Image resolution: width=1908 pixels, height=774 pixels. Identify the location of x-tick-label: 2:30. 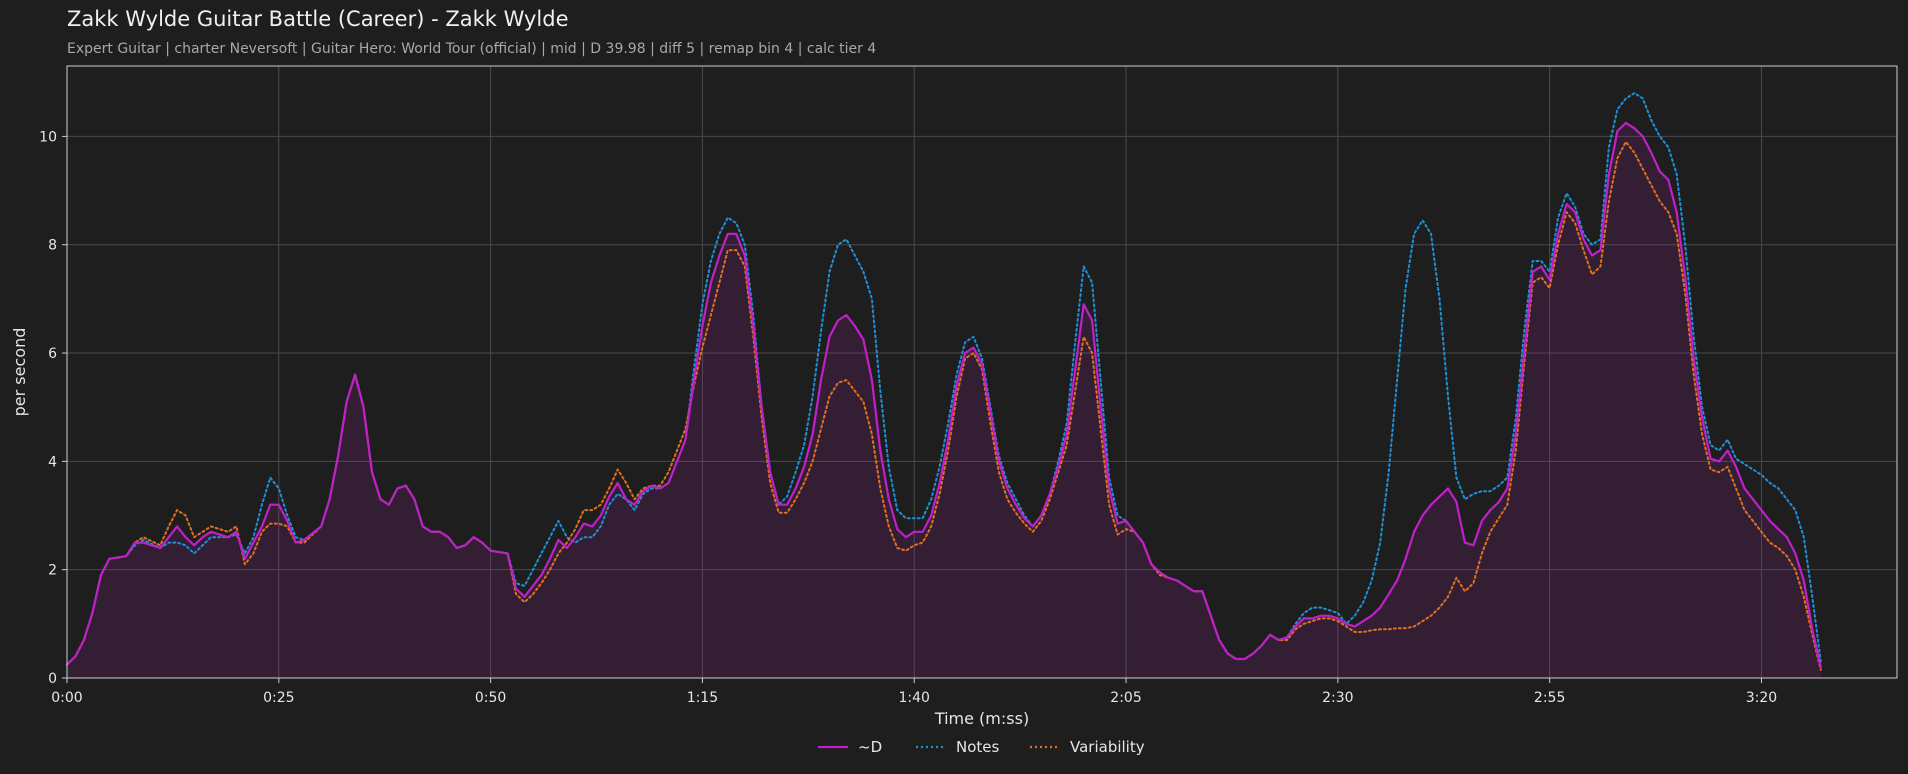
(1337, 698).